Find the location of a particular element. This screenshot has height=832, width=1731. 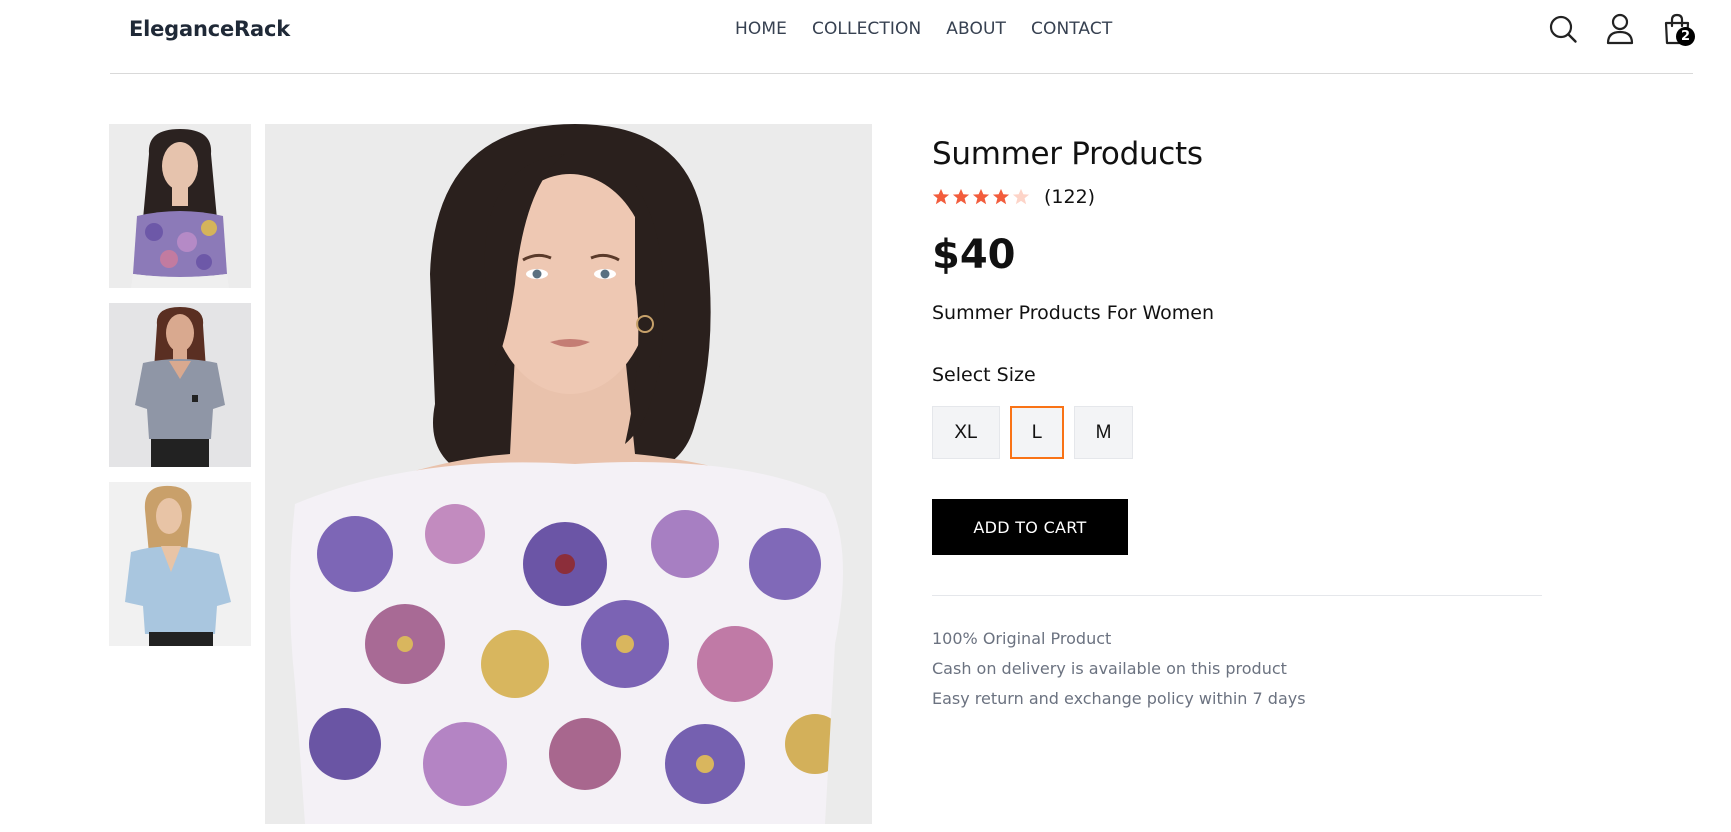

nav-collection: COLLECTION is located at coordinates (866, 29).